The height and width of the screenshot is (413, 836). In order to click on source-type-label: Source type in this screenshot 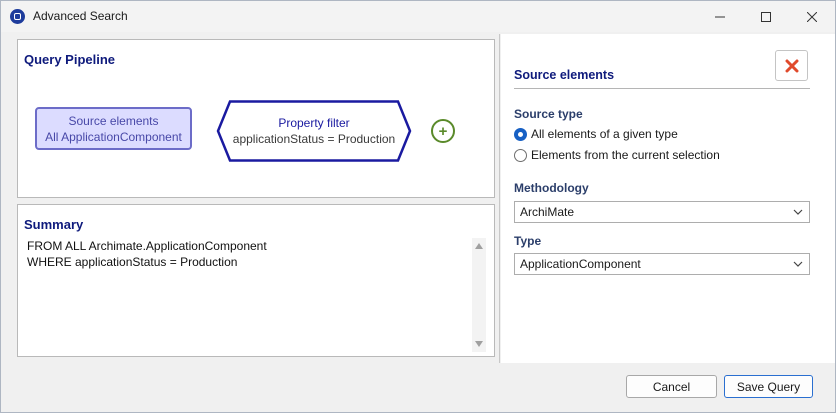, I will do `click(548, 114)`.